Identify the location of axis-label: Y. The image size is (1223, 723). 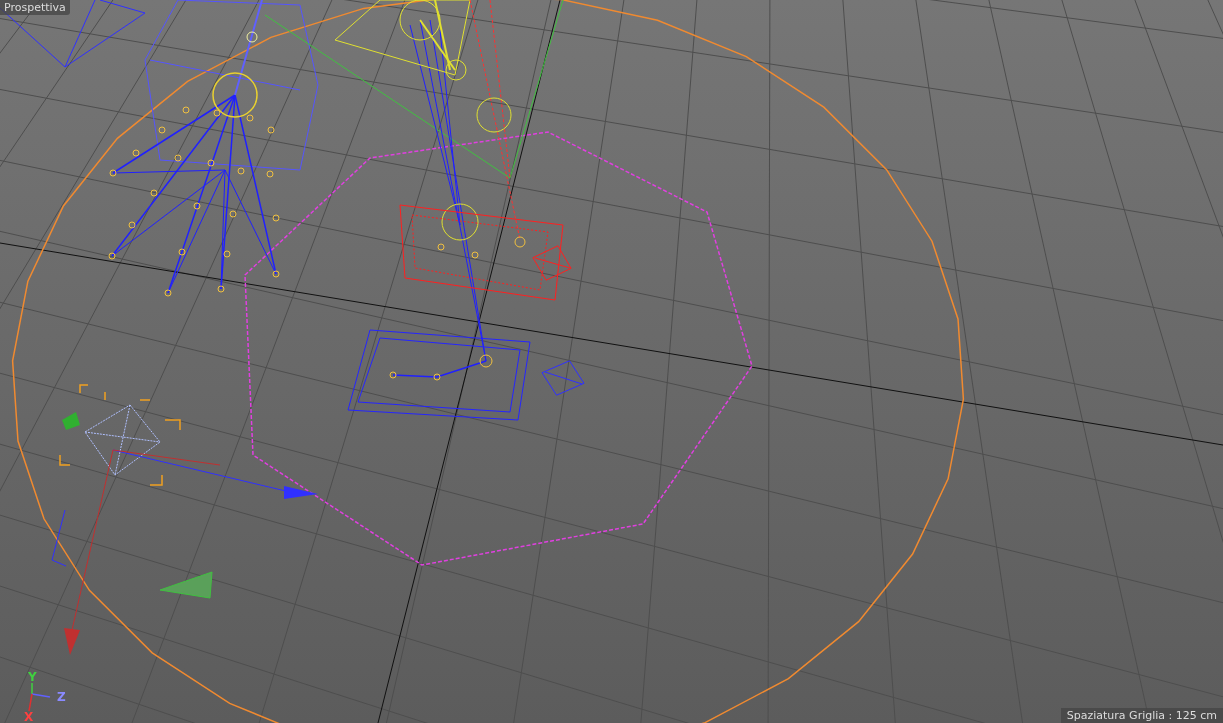
(32, 677).